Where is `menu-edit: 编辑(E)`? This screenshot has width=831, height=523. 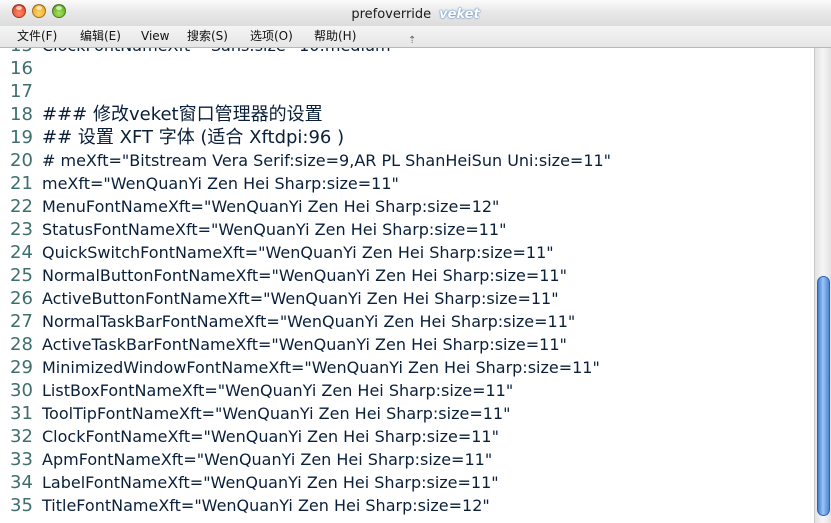 menu-edit: 编辑(E) is located at coordinates (100, 36).